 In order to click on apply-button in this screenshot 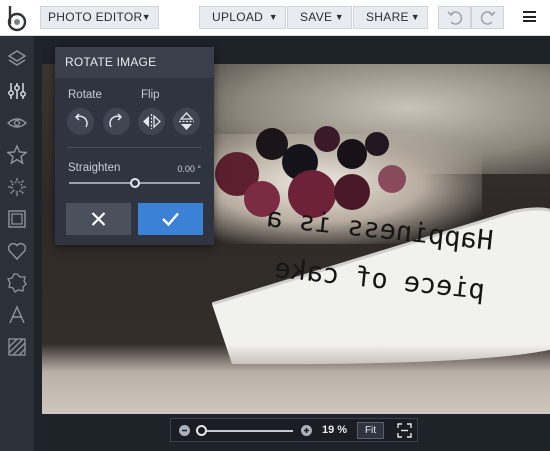, I will do `click(170, 219)`.